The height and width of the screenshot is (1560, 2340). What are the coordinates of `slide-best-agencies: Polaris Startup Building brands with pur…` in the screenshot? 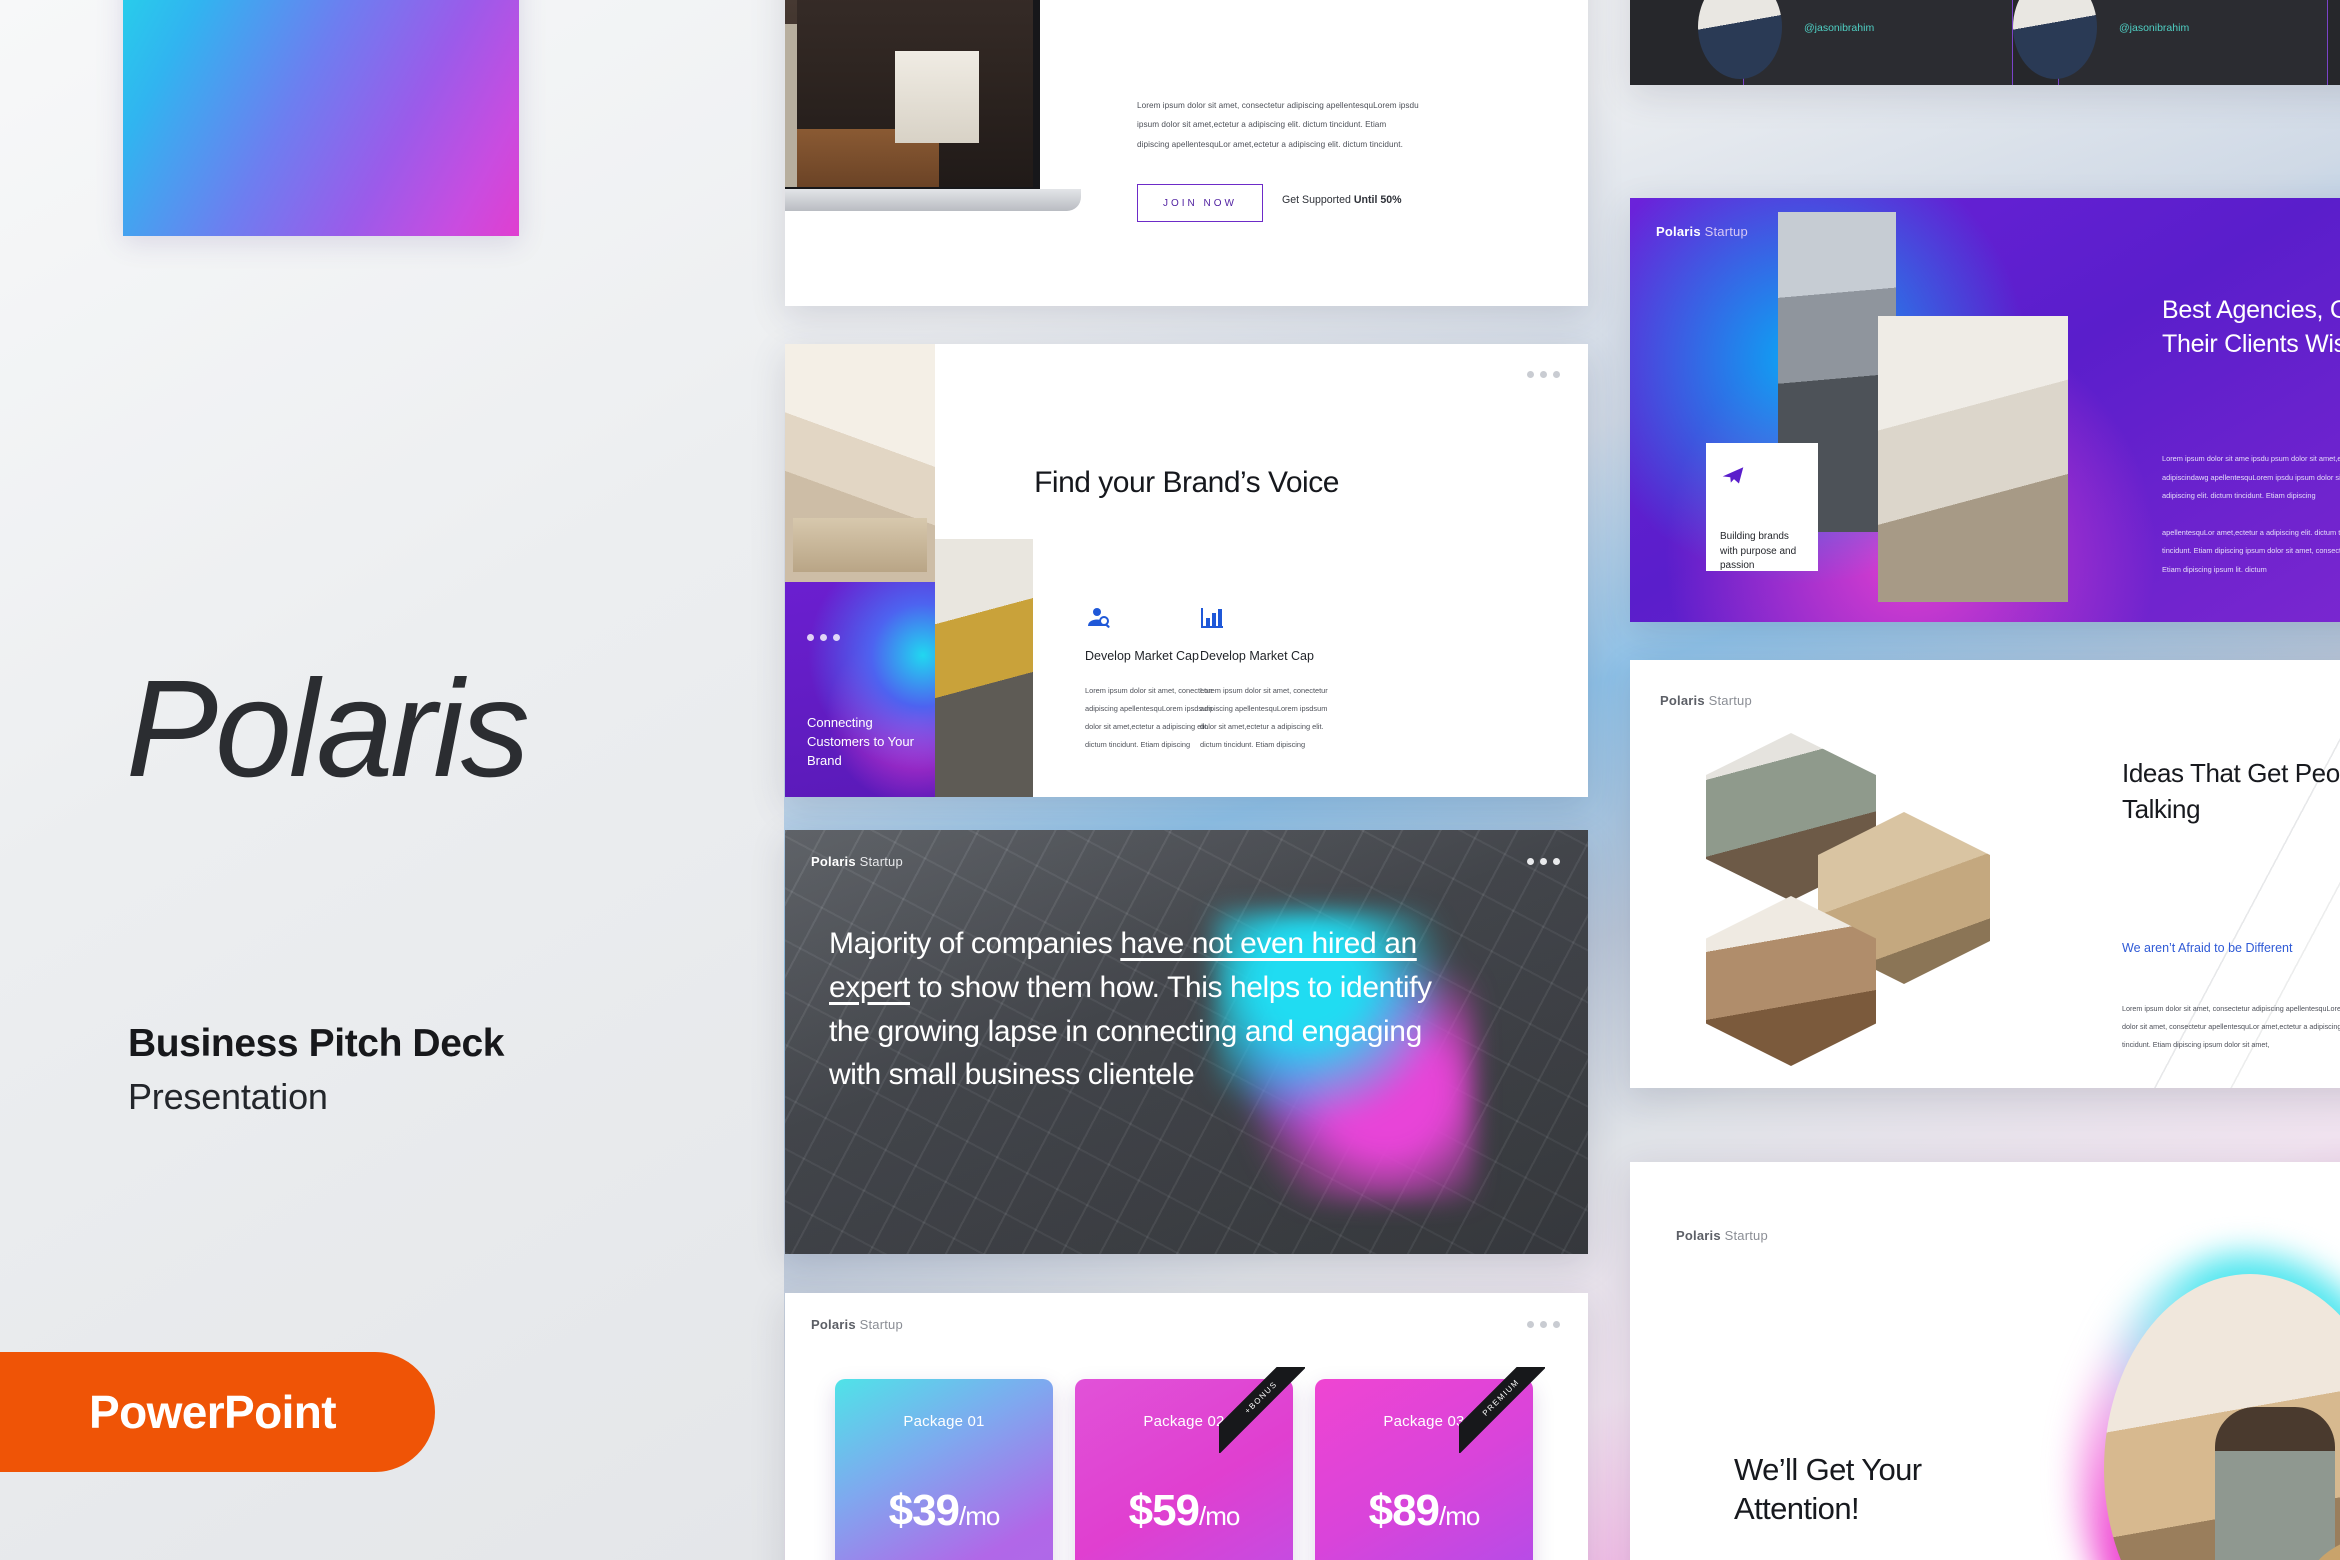 It's located at (1985, 410).